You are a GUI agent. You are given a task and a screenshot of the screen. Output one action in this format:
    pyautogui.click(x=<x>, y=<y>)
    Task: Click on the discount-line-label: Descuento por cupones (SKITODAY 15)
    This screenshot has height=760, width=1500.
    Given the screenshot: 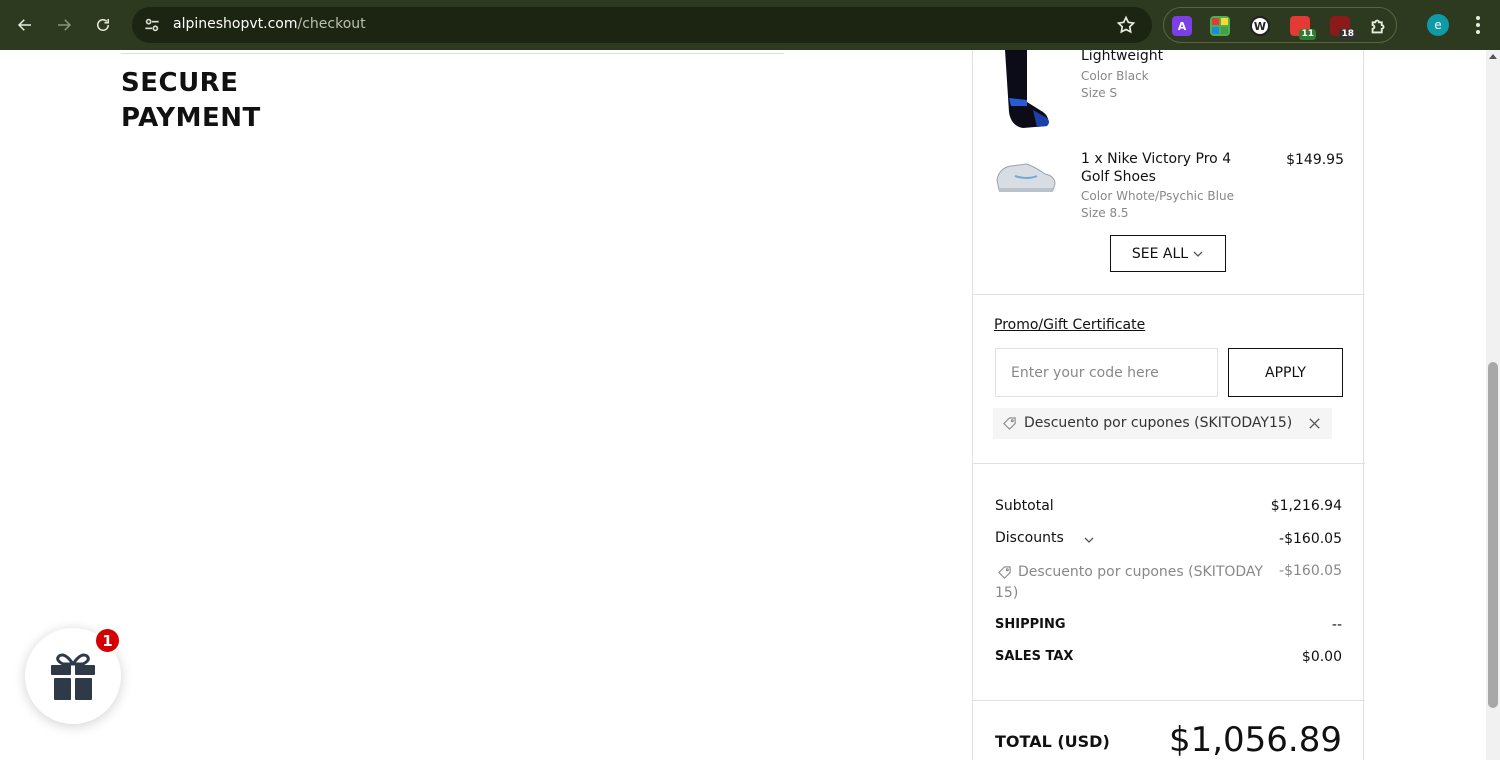 What is the action you would take?
    pyautogui.click(x=1129, y=582)
    